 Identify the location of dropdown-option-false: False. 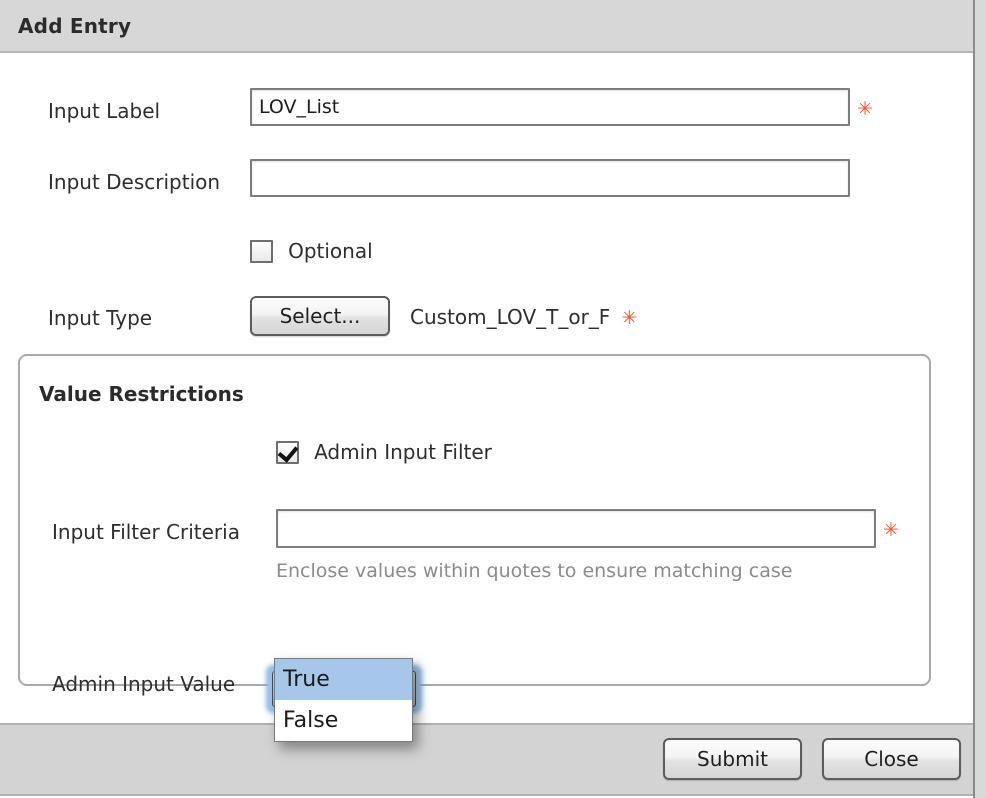
(343, 720).